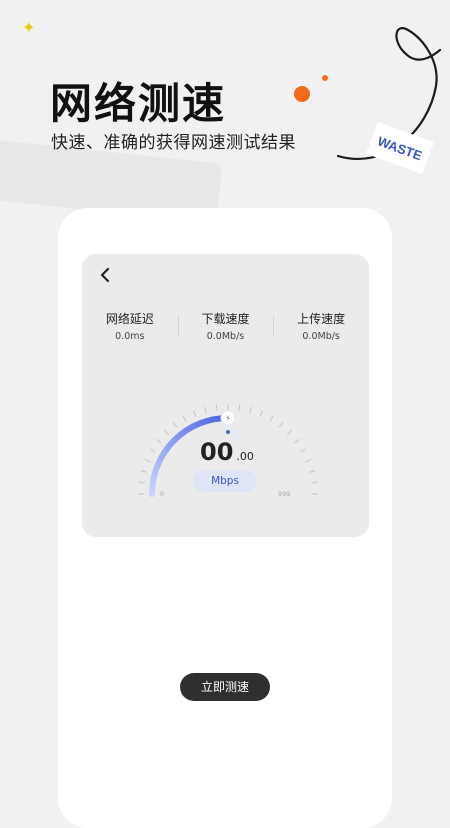 The width and height of the screenshot is (450, 828). I want to click on speed-gauge: ⚡ 0 999, so click(228, 451).